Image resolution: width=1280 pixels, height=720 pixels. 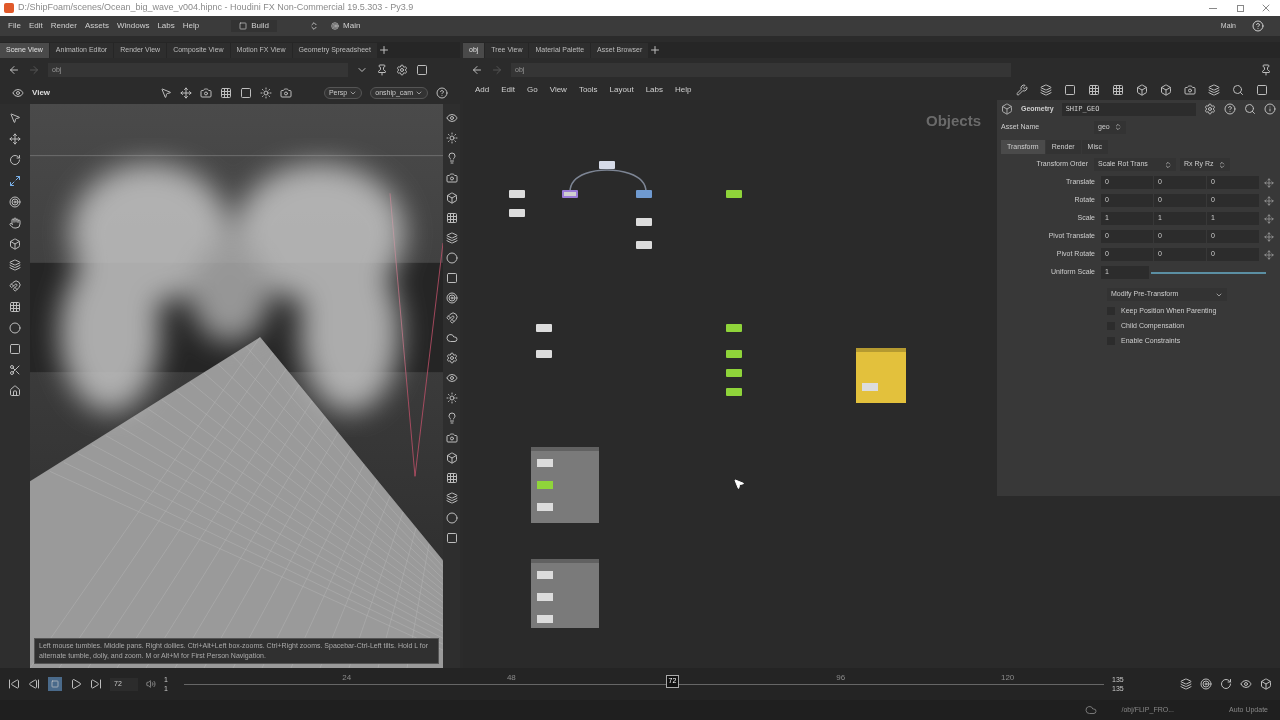 What do you see at coordinates (422, 70) in the screenshot?
I see `square-icon` at bounding box center [422, 70].